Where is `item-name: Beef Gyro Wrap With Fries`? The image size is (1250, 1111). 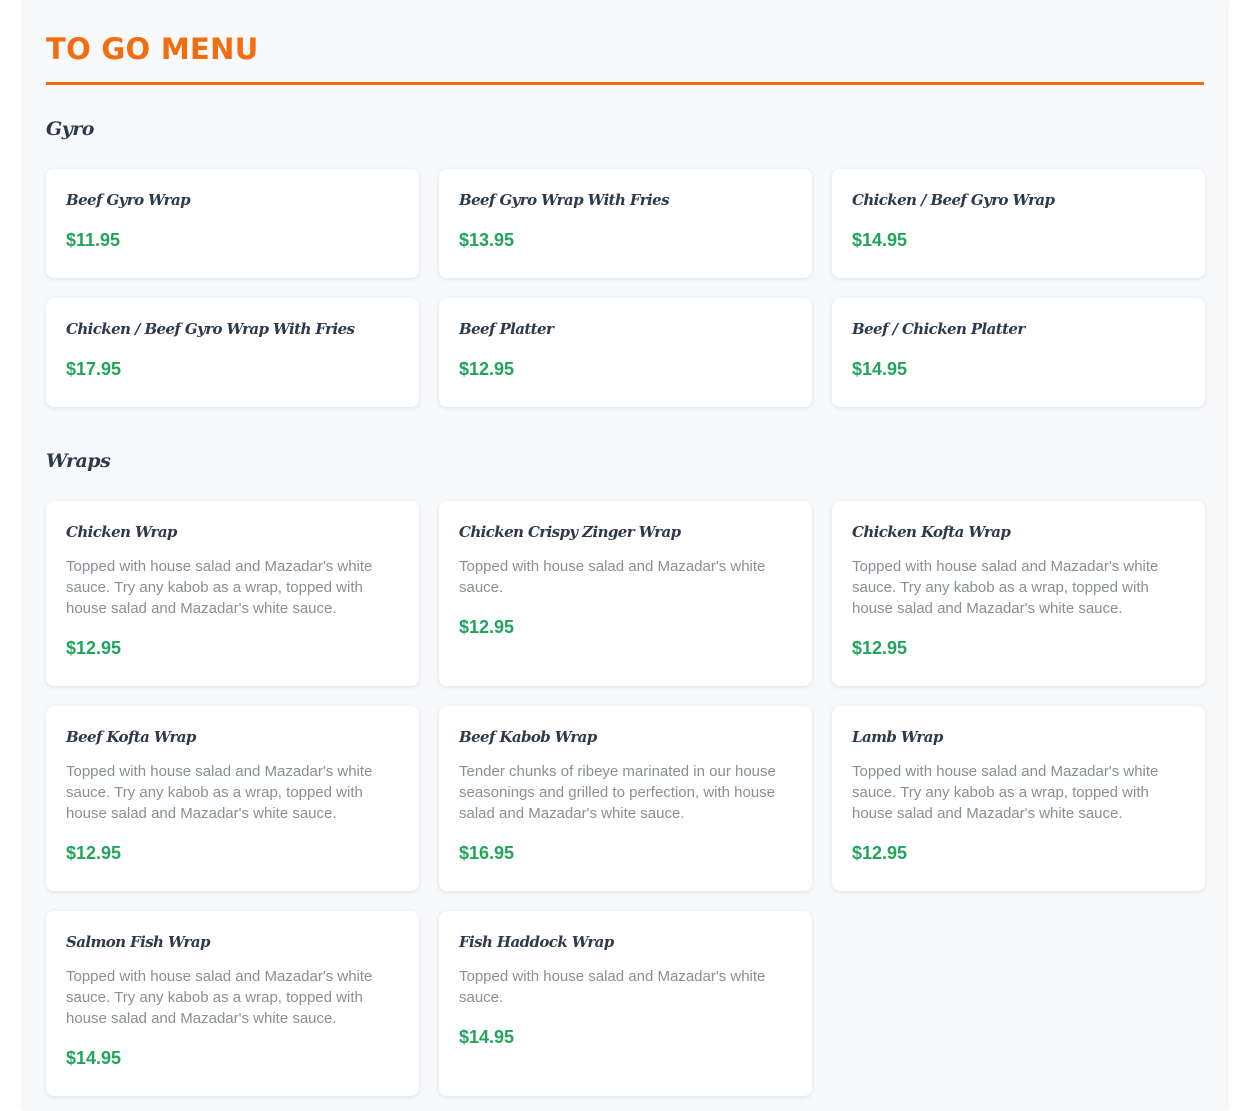 item-name: Beef Gyro Wrap With Fries is located at coordinates (564, 200).